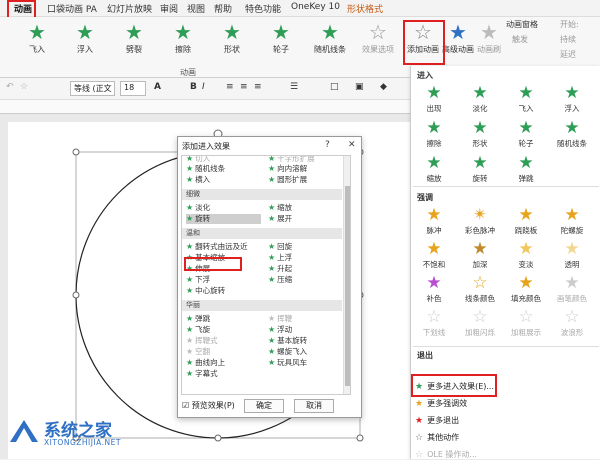  Describe the element at coordinates (526, 255) in the screenshot. I see `gallery-emphasis-lighten: ★ 变淡` at that location.